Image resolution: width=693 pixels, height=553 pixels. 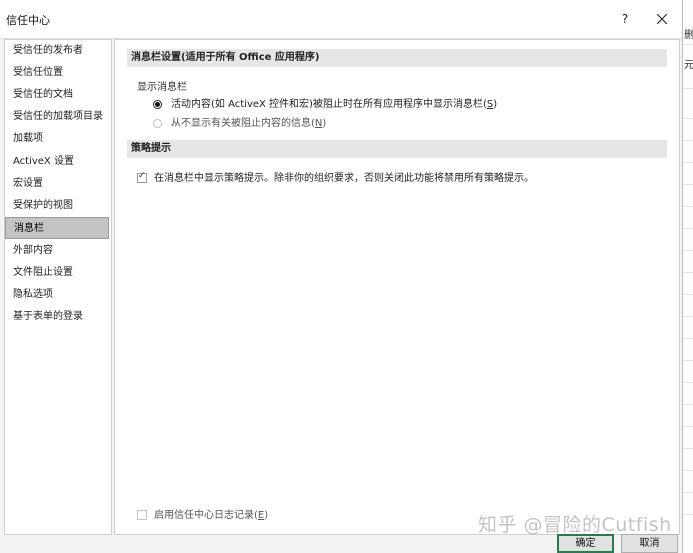 I want to click on sidebar-item-macro-settings: 宏设置, so click(x=57, y=184).